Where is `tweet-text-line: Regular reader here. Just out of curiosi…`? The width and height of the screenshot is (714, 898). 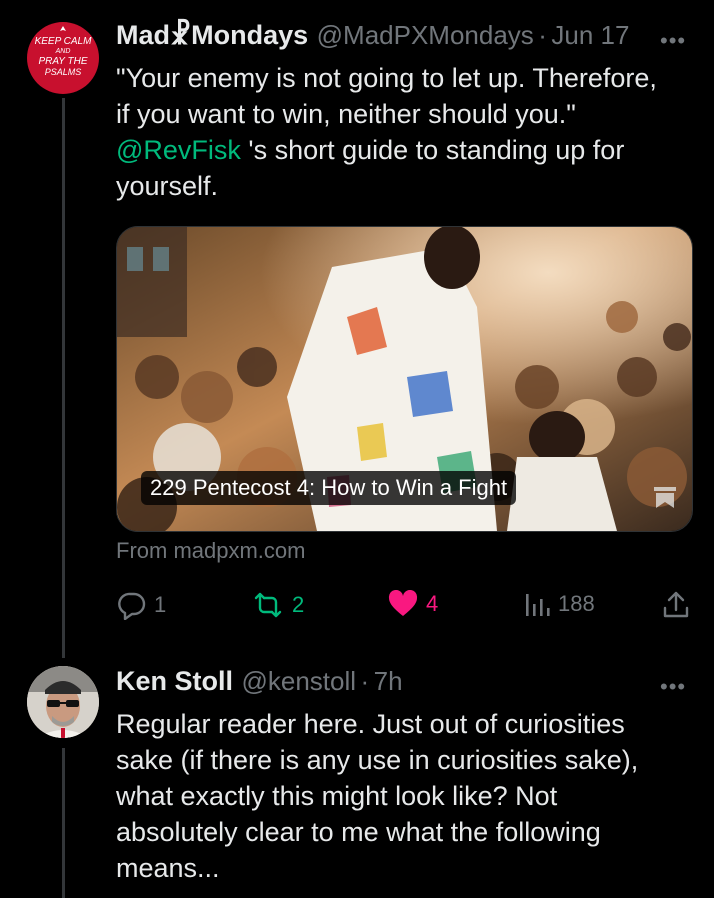
tweet-text-line: Regular reader here. Just out of curiosi… is located at coordinates (370, 724).